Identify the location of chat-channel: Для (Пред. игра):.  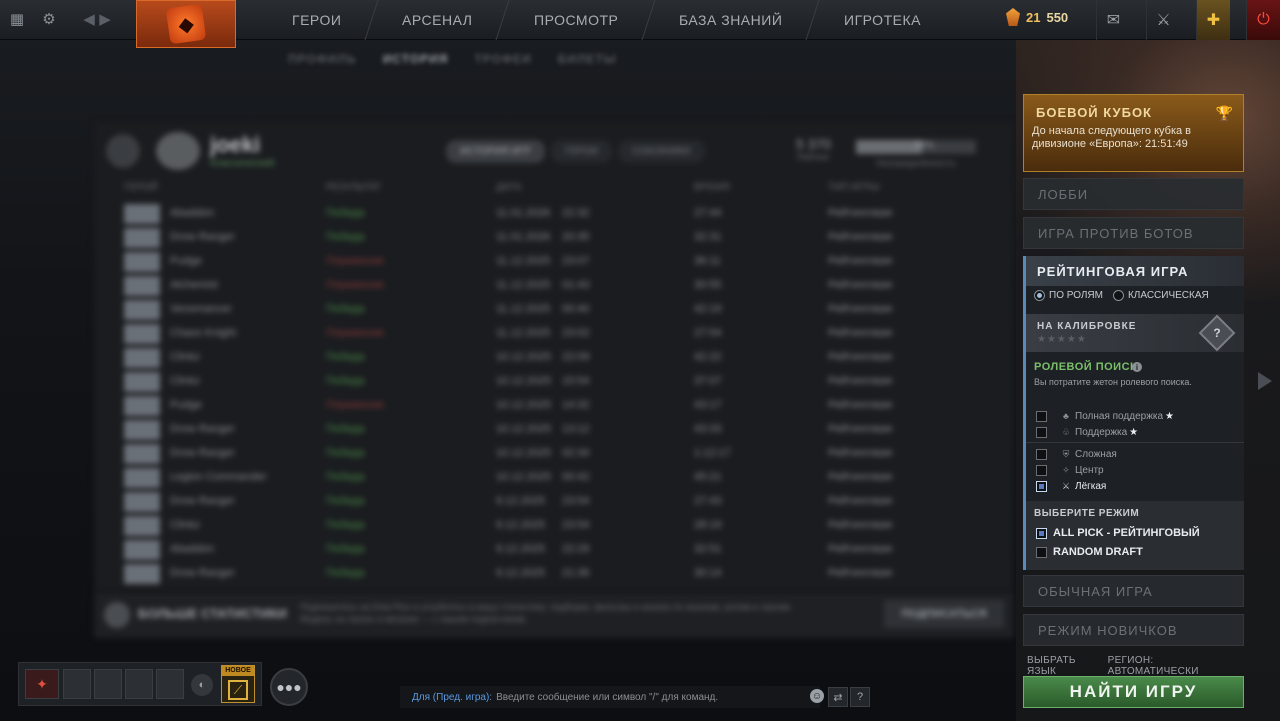
(452, 697).